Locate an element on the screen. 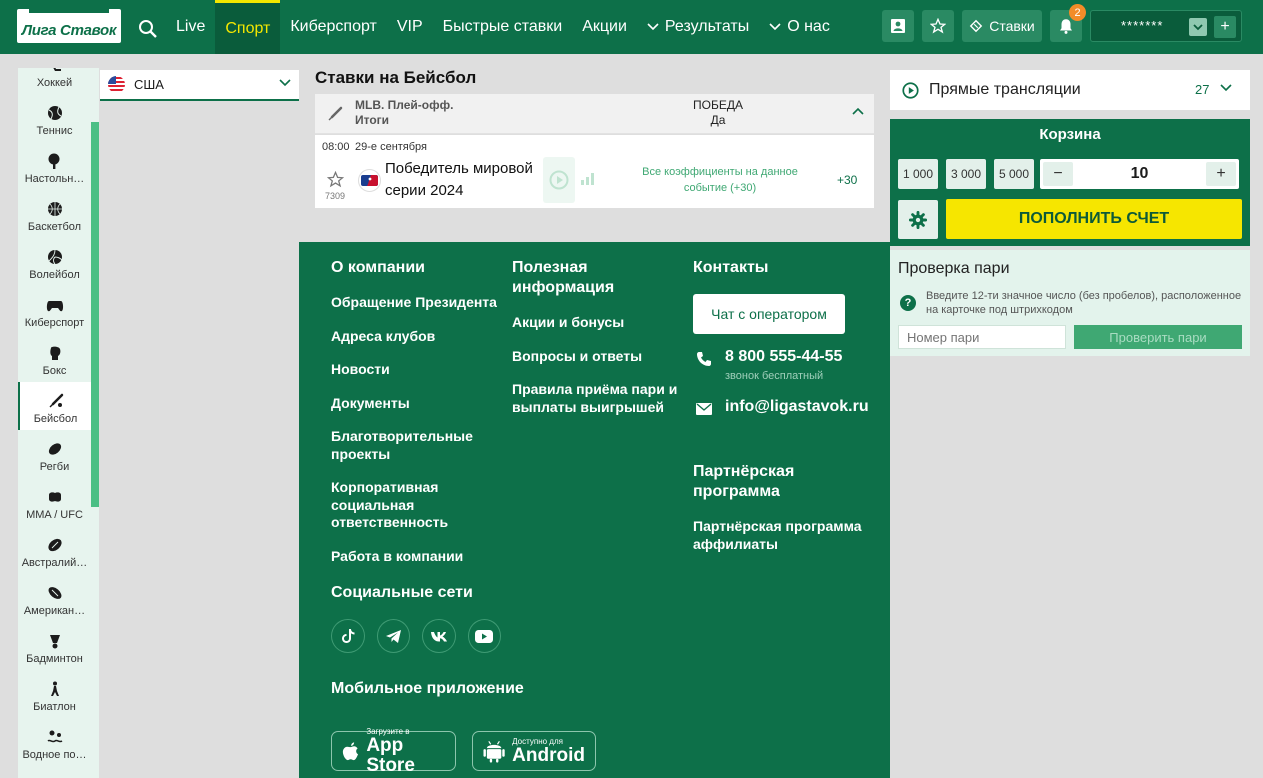 This screenshot has width=1263, height=778. market-title: ПОБЕДА is located at coordinates (718, 105).